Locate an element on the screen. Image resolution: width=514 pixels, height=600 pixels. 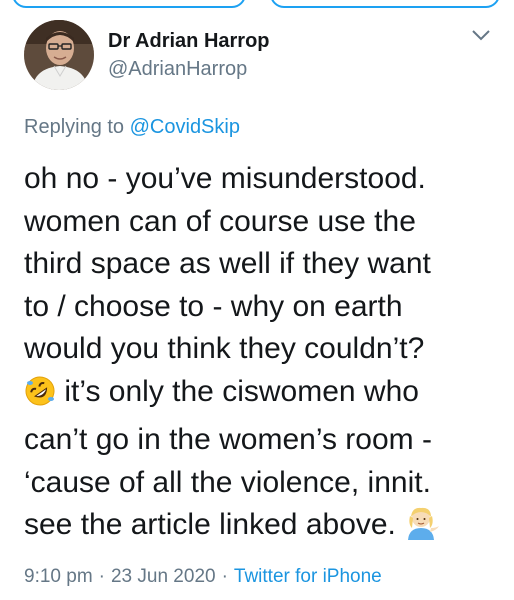
tweet-line: ‘cause of all the violence, innit. is located at coordinates (227, 482).